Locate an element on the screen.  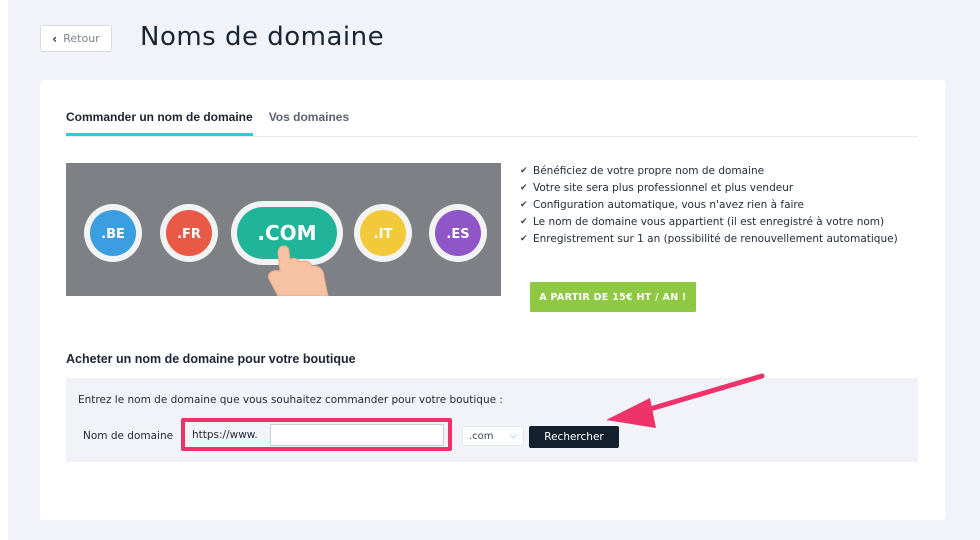
domain-input is located at coordinates (357, 435).